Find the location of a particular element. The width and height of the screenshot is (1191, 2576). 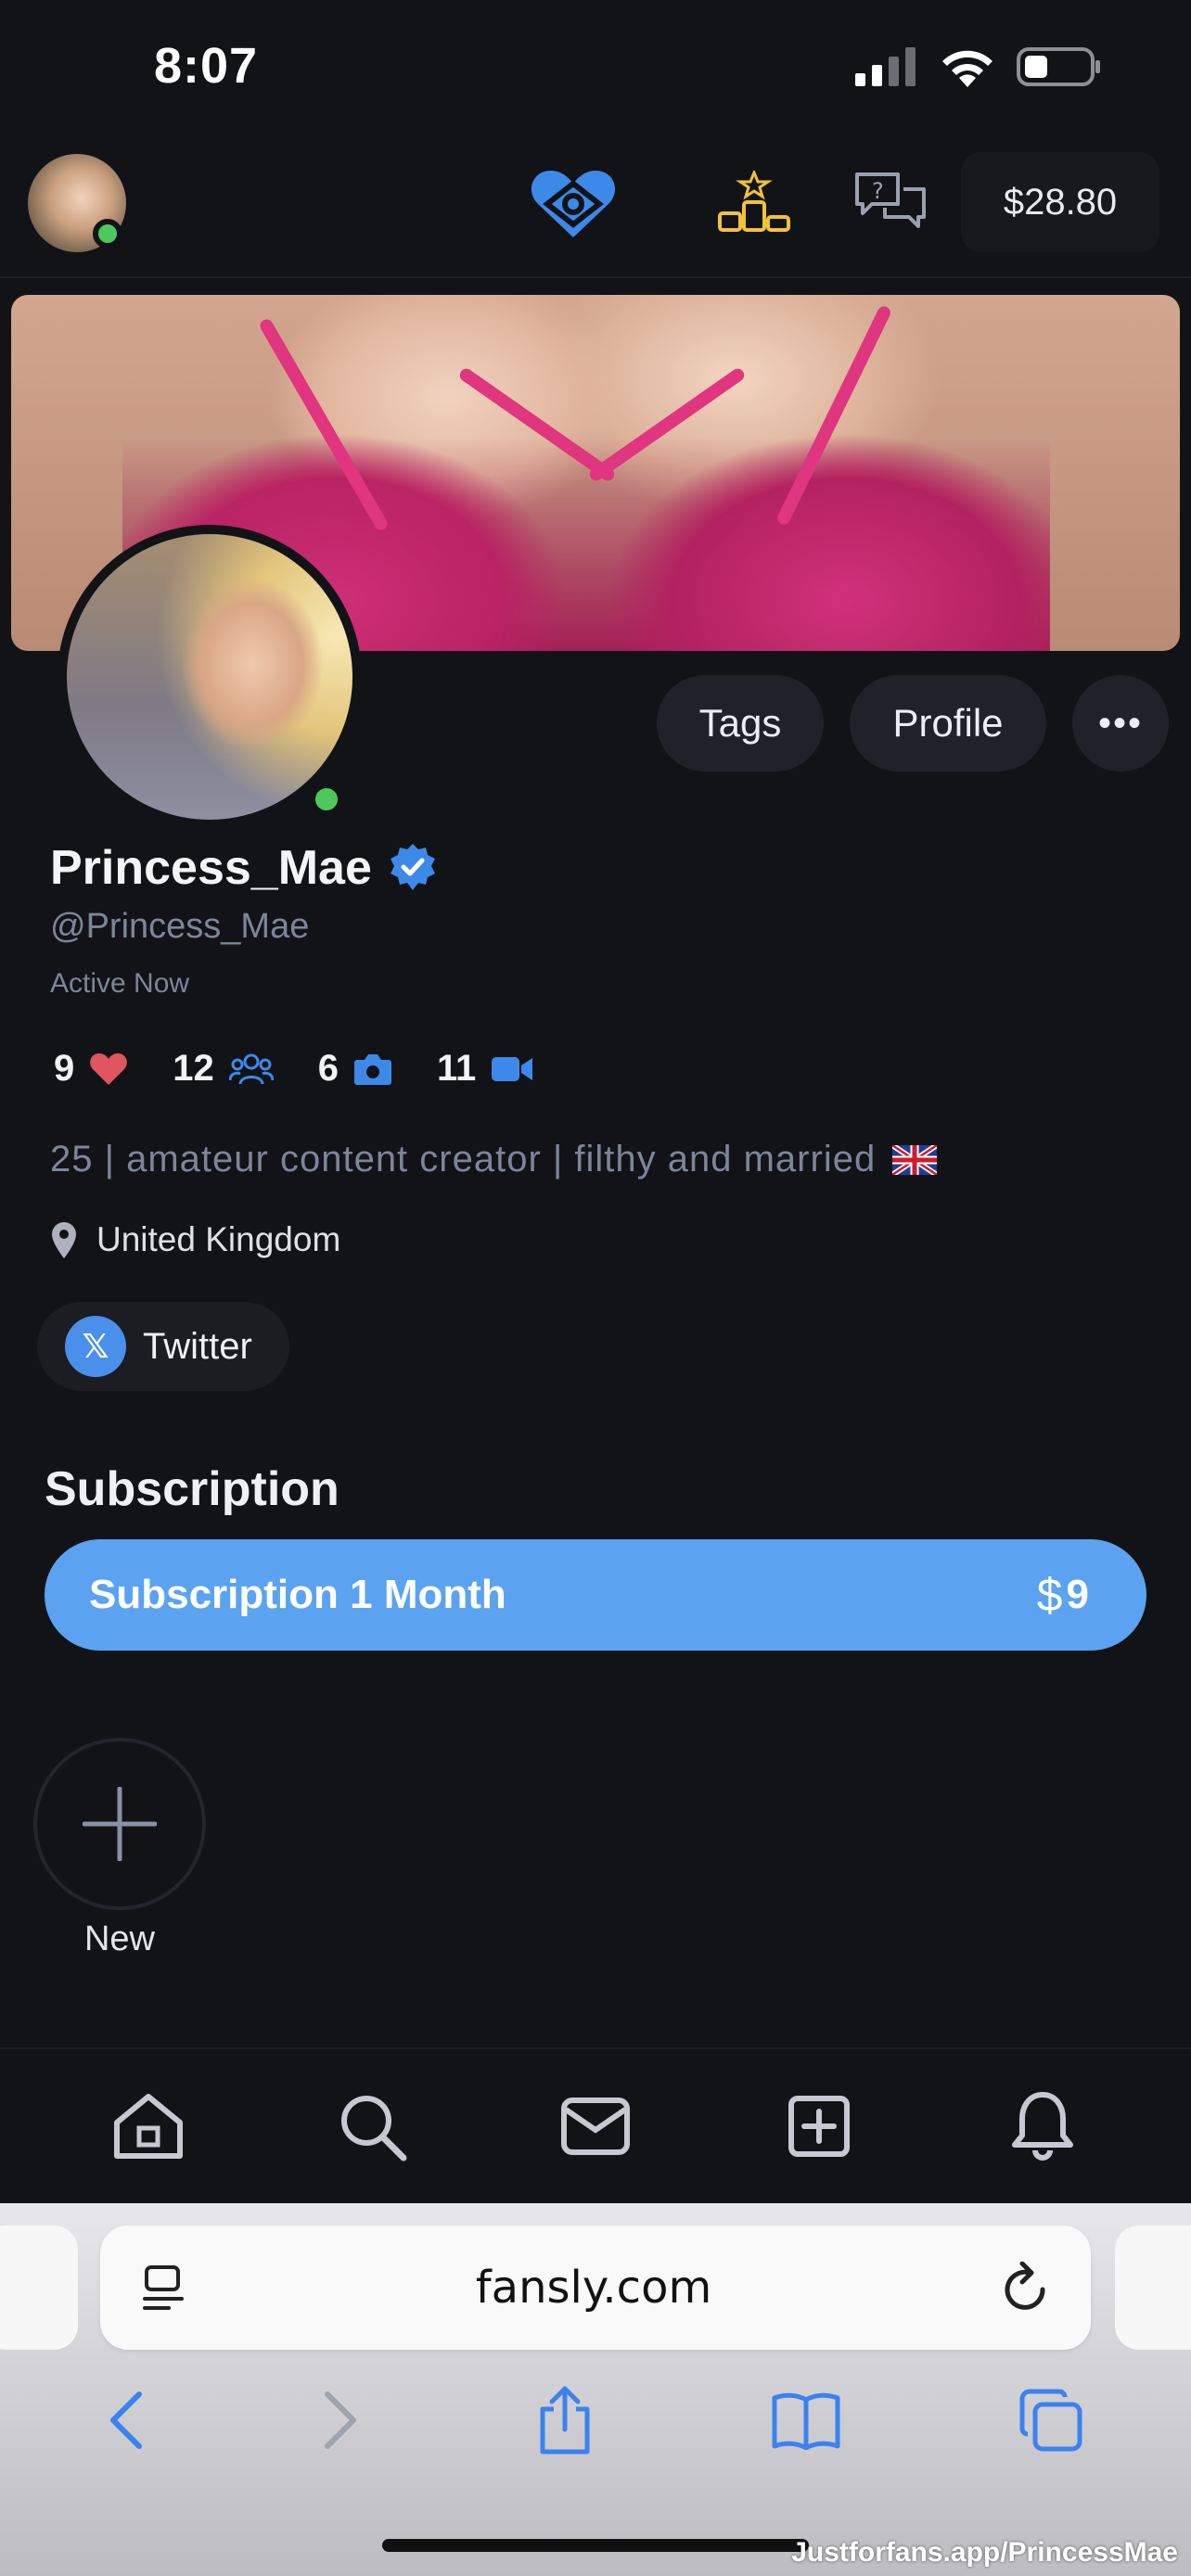

tab-search is located at coordinates (372, 2126).